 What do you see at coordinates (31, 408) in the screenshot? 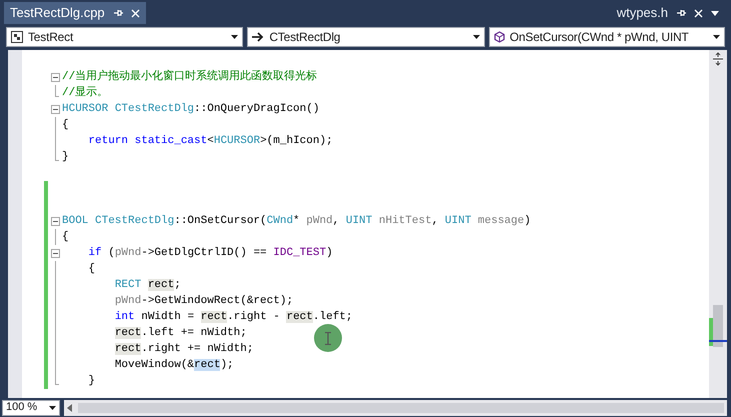
I see `zoom-dropdown: 100 %` at bounding box center [31, 408].